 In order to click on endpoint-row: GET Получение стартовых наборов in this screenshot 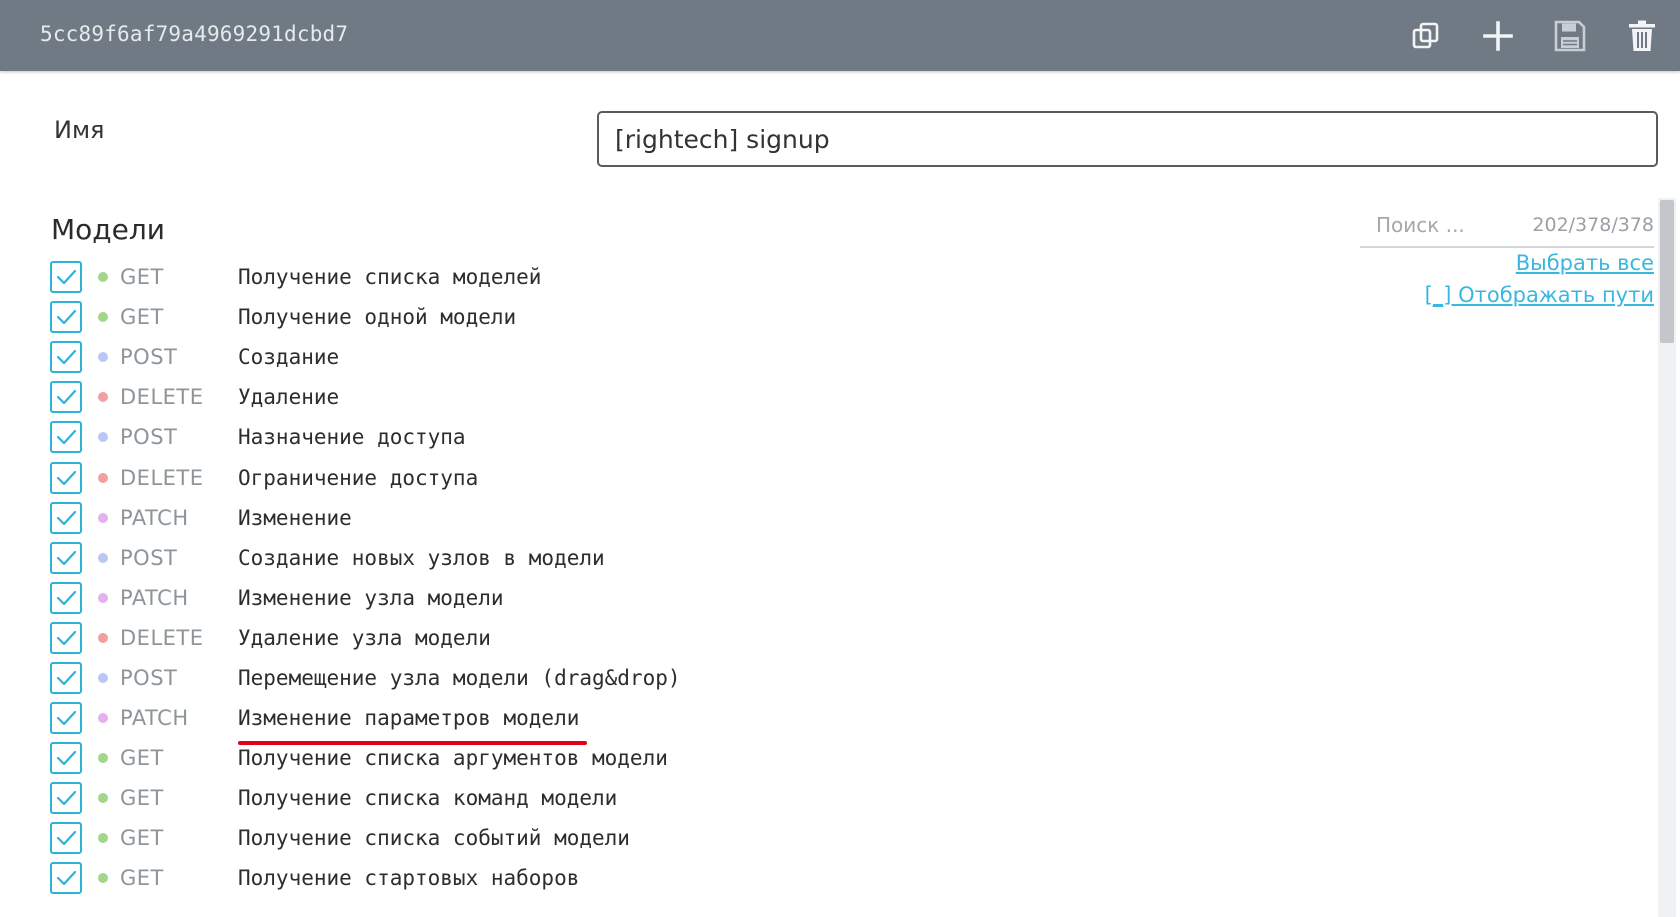, I will do `click(365, 878)`.